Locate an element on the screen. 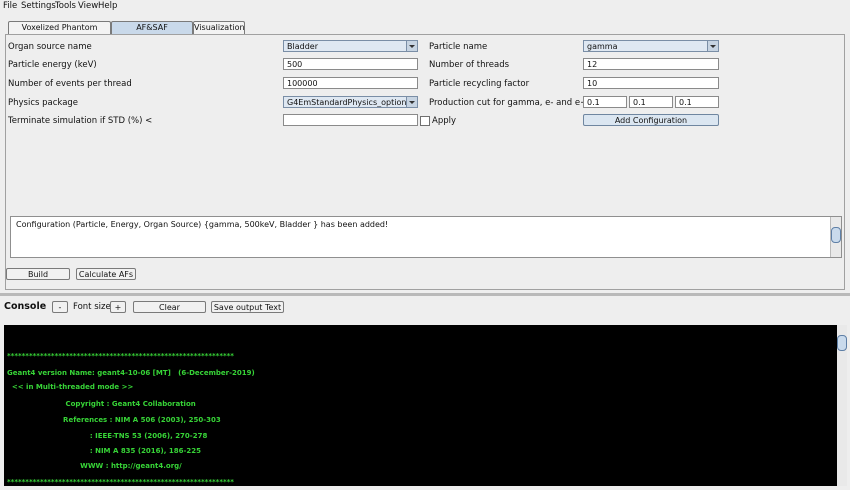 Image resolution: width=850 pixels, height=490 pixels. events-input: 100000 is located at coordinates (350, 83).